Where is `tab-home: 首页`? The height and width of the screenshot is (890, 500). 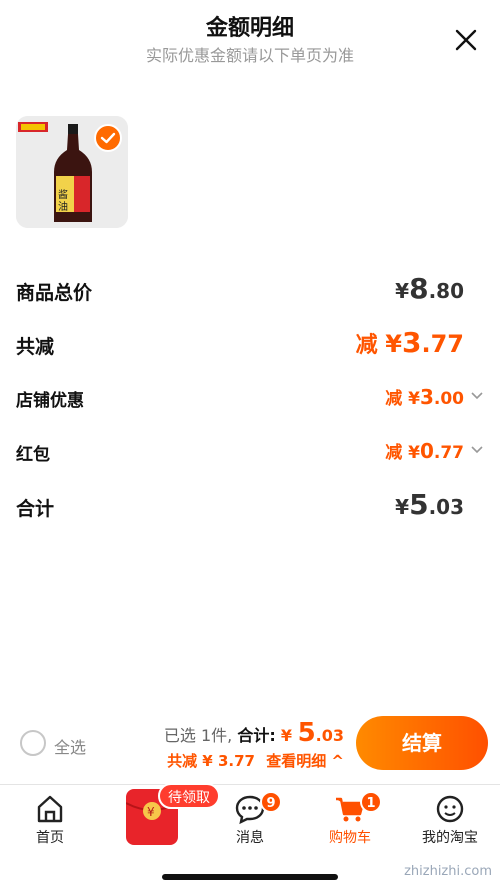 tab-home: 首页 is located at coordinates (50, 818).